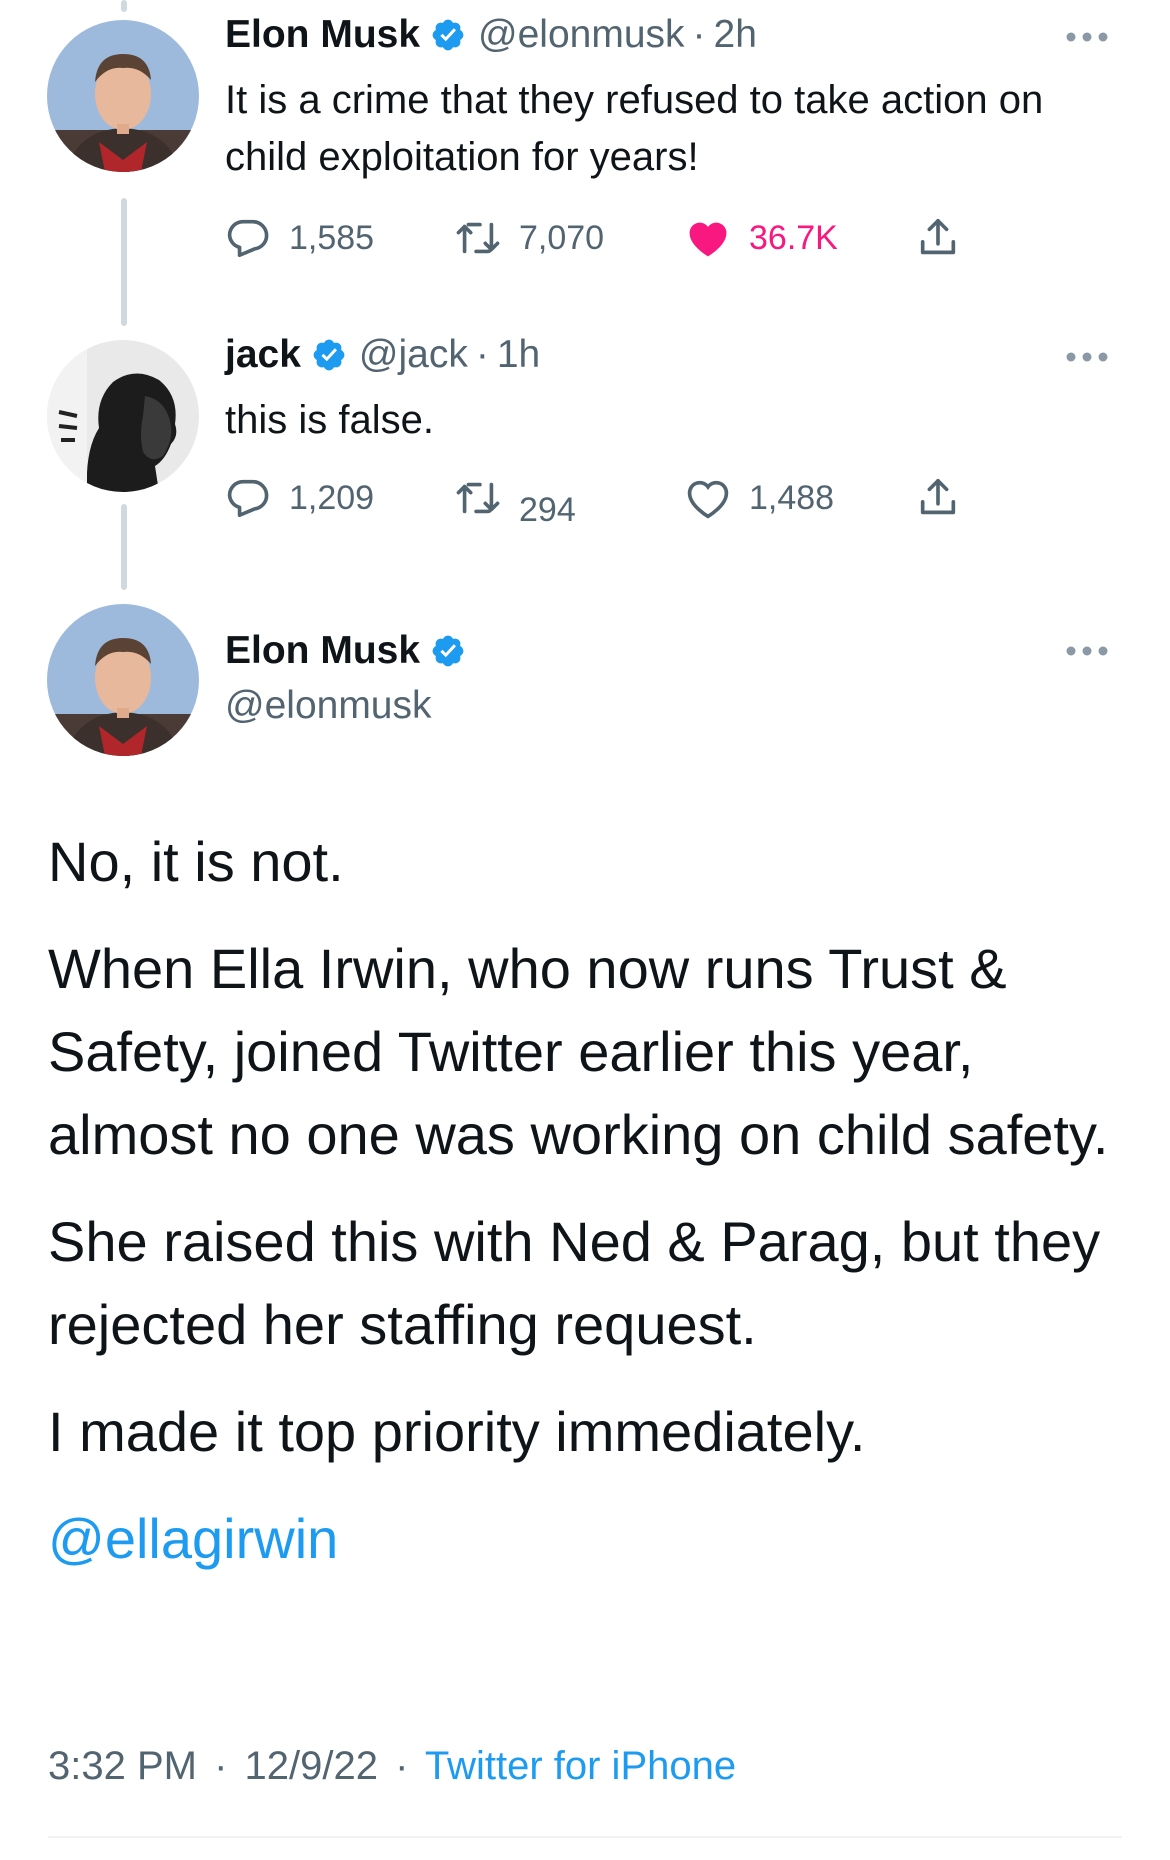  I want to click on like-count: 1,488, so click(792, 497).